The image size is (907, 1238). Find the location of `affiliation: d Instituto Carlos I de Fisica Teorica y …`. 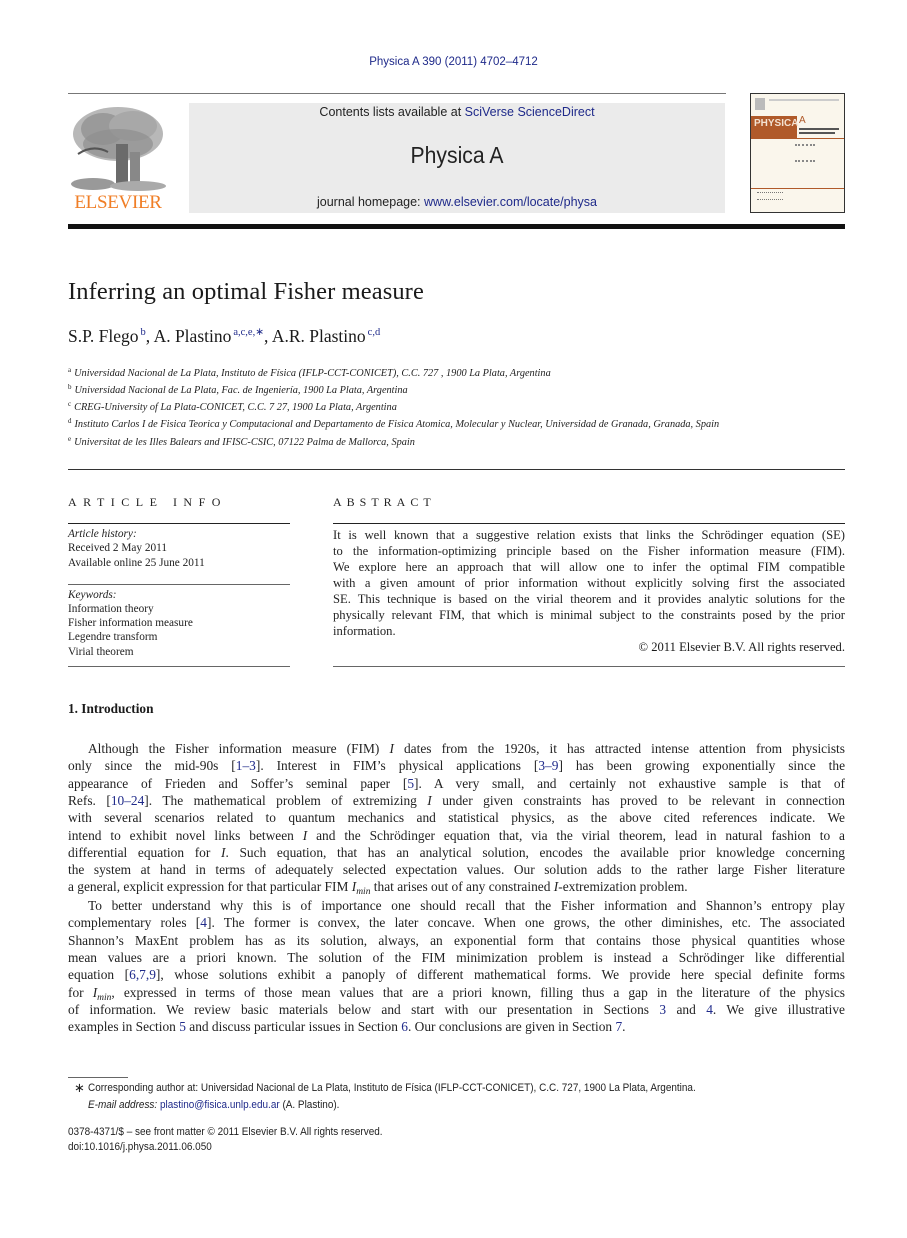

affiliation: d Instituto Carlos I de Fisica Teorica y … is located at coordinates (393, 423).